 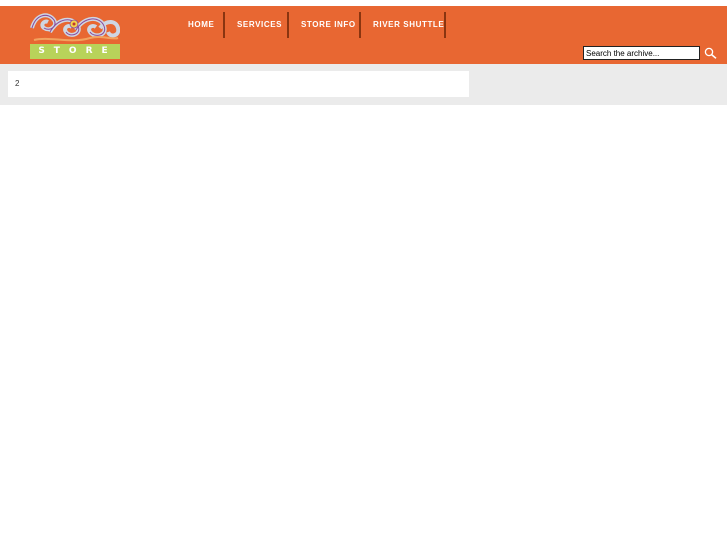 I want to click on nav-item-store-info: STORE INFO, so click(x=325, y=25).